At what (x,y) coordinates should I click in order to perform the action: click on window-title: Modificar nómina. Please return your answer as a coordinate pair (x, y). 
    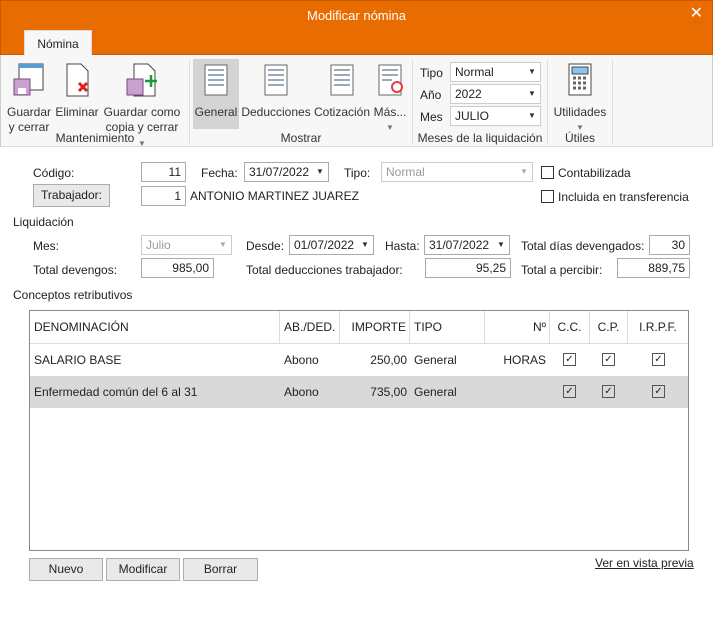
    Looking at the image, I should click on (356, 15).